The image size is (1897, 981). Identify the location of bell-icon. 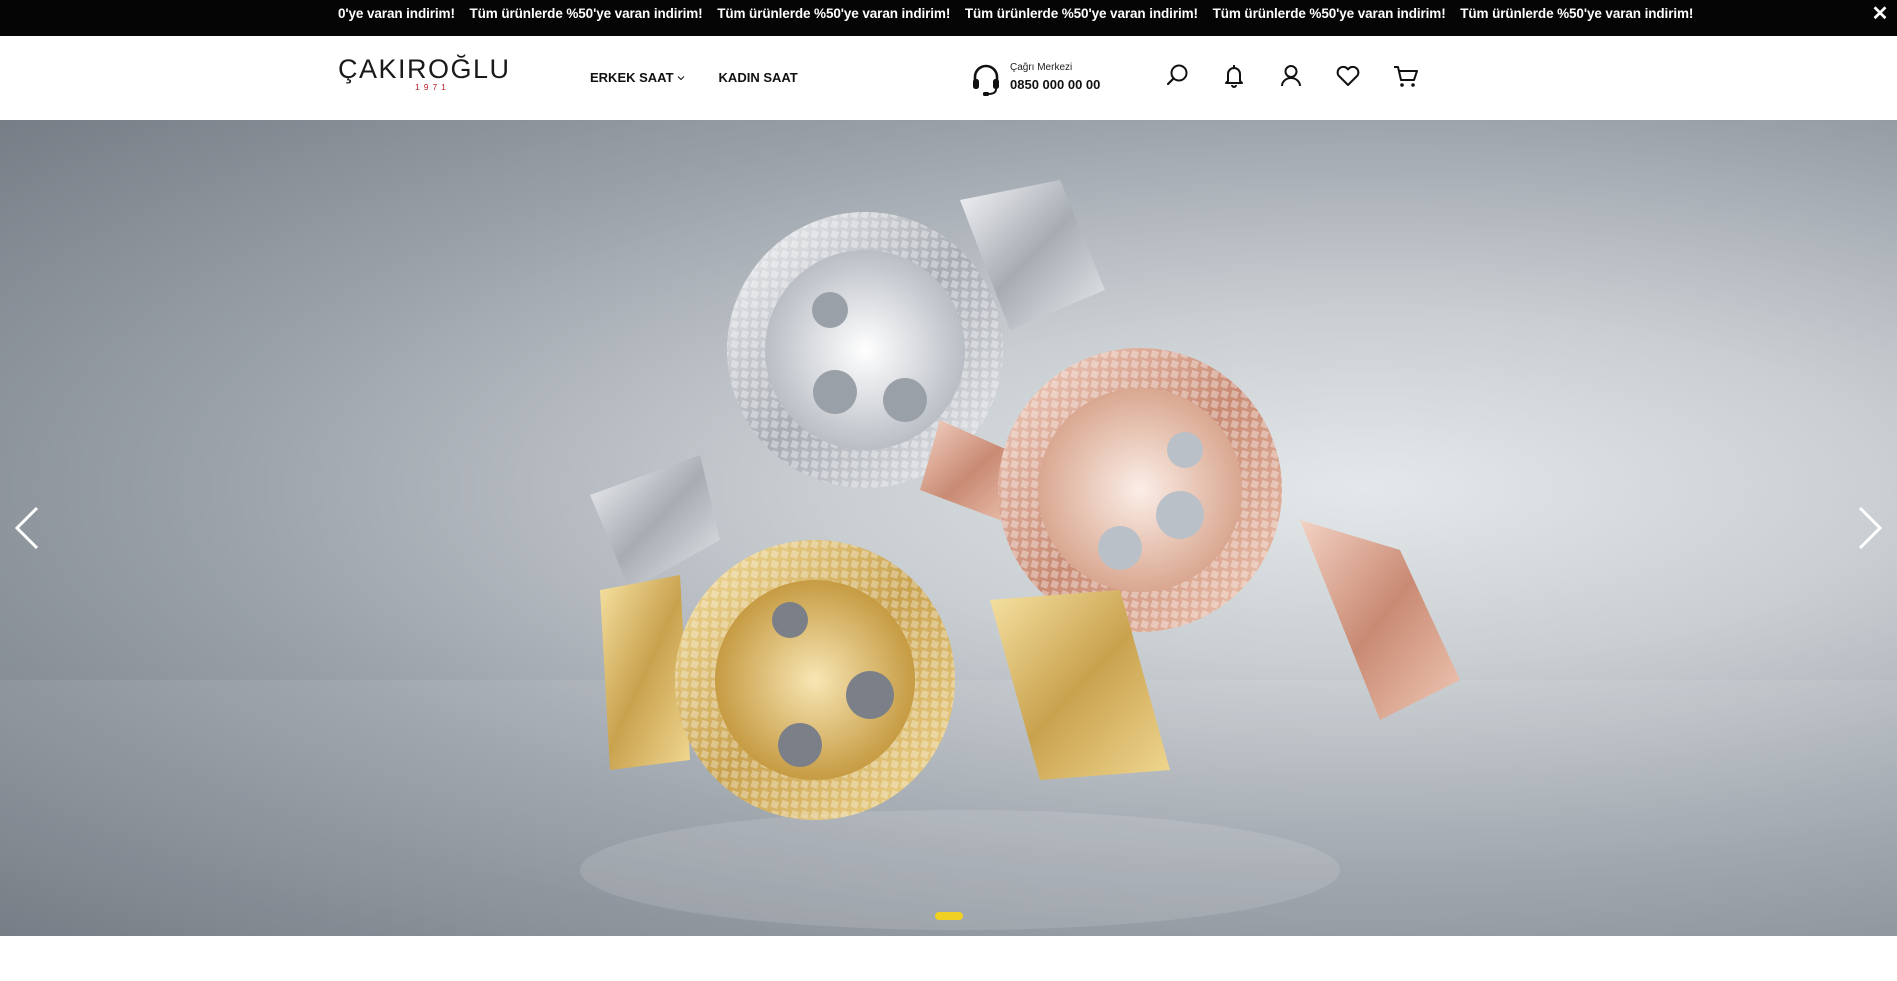
(1234, 76).